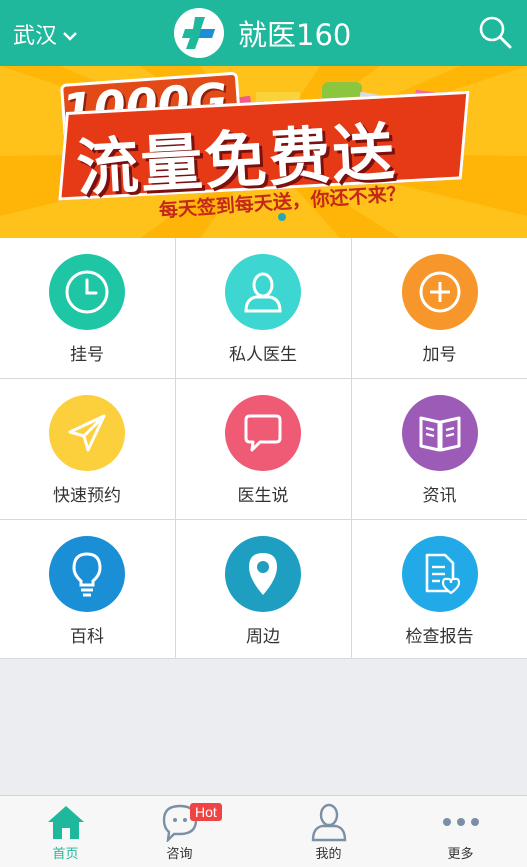 The image size is (527, 867). What do you see at coordinates (263, 355) in the screenshot?
I see `grid-item-label: 私人医生` at bounding box center [263, 355].